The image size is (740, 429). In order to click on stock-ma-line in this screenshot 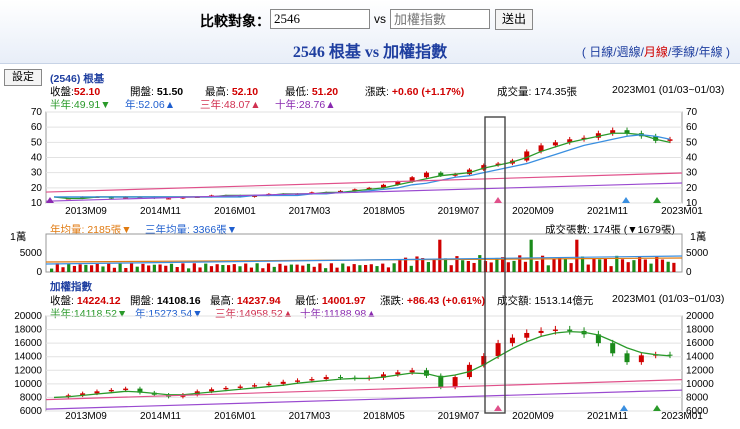, I will do `click(362, 166)`.